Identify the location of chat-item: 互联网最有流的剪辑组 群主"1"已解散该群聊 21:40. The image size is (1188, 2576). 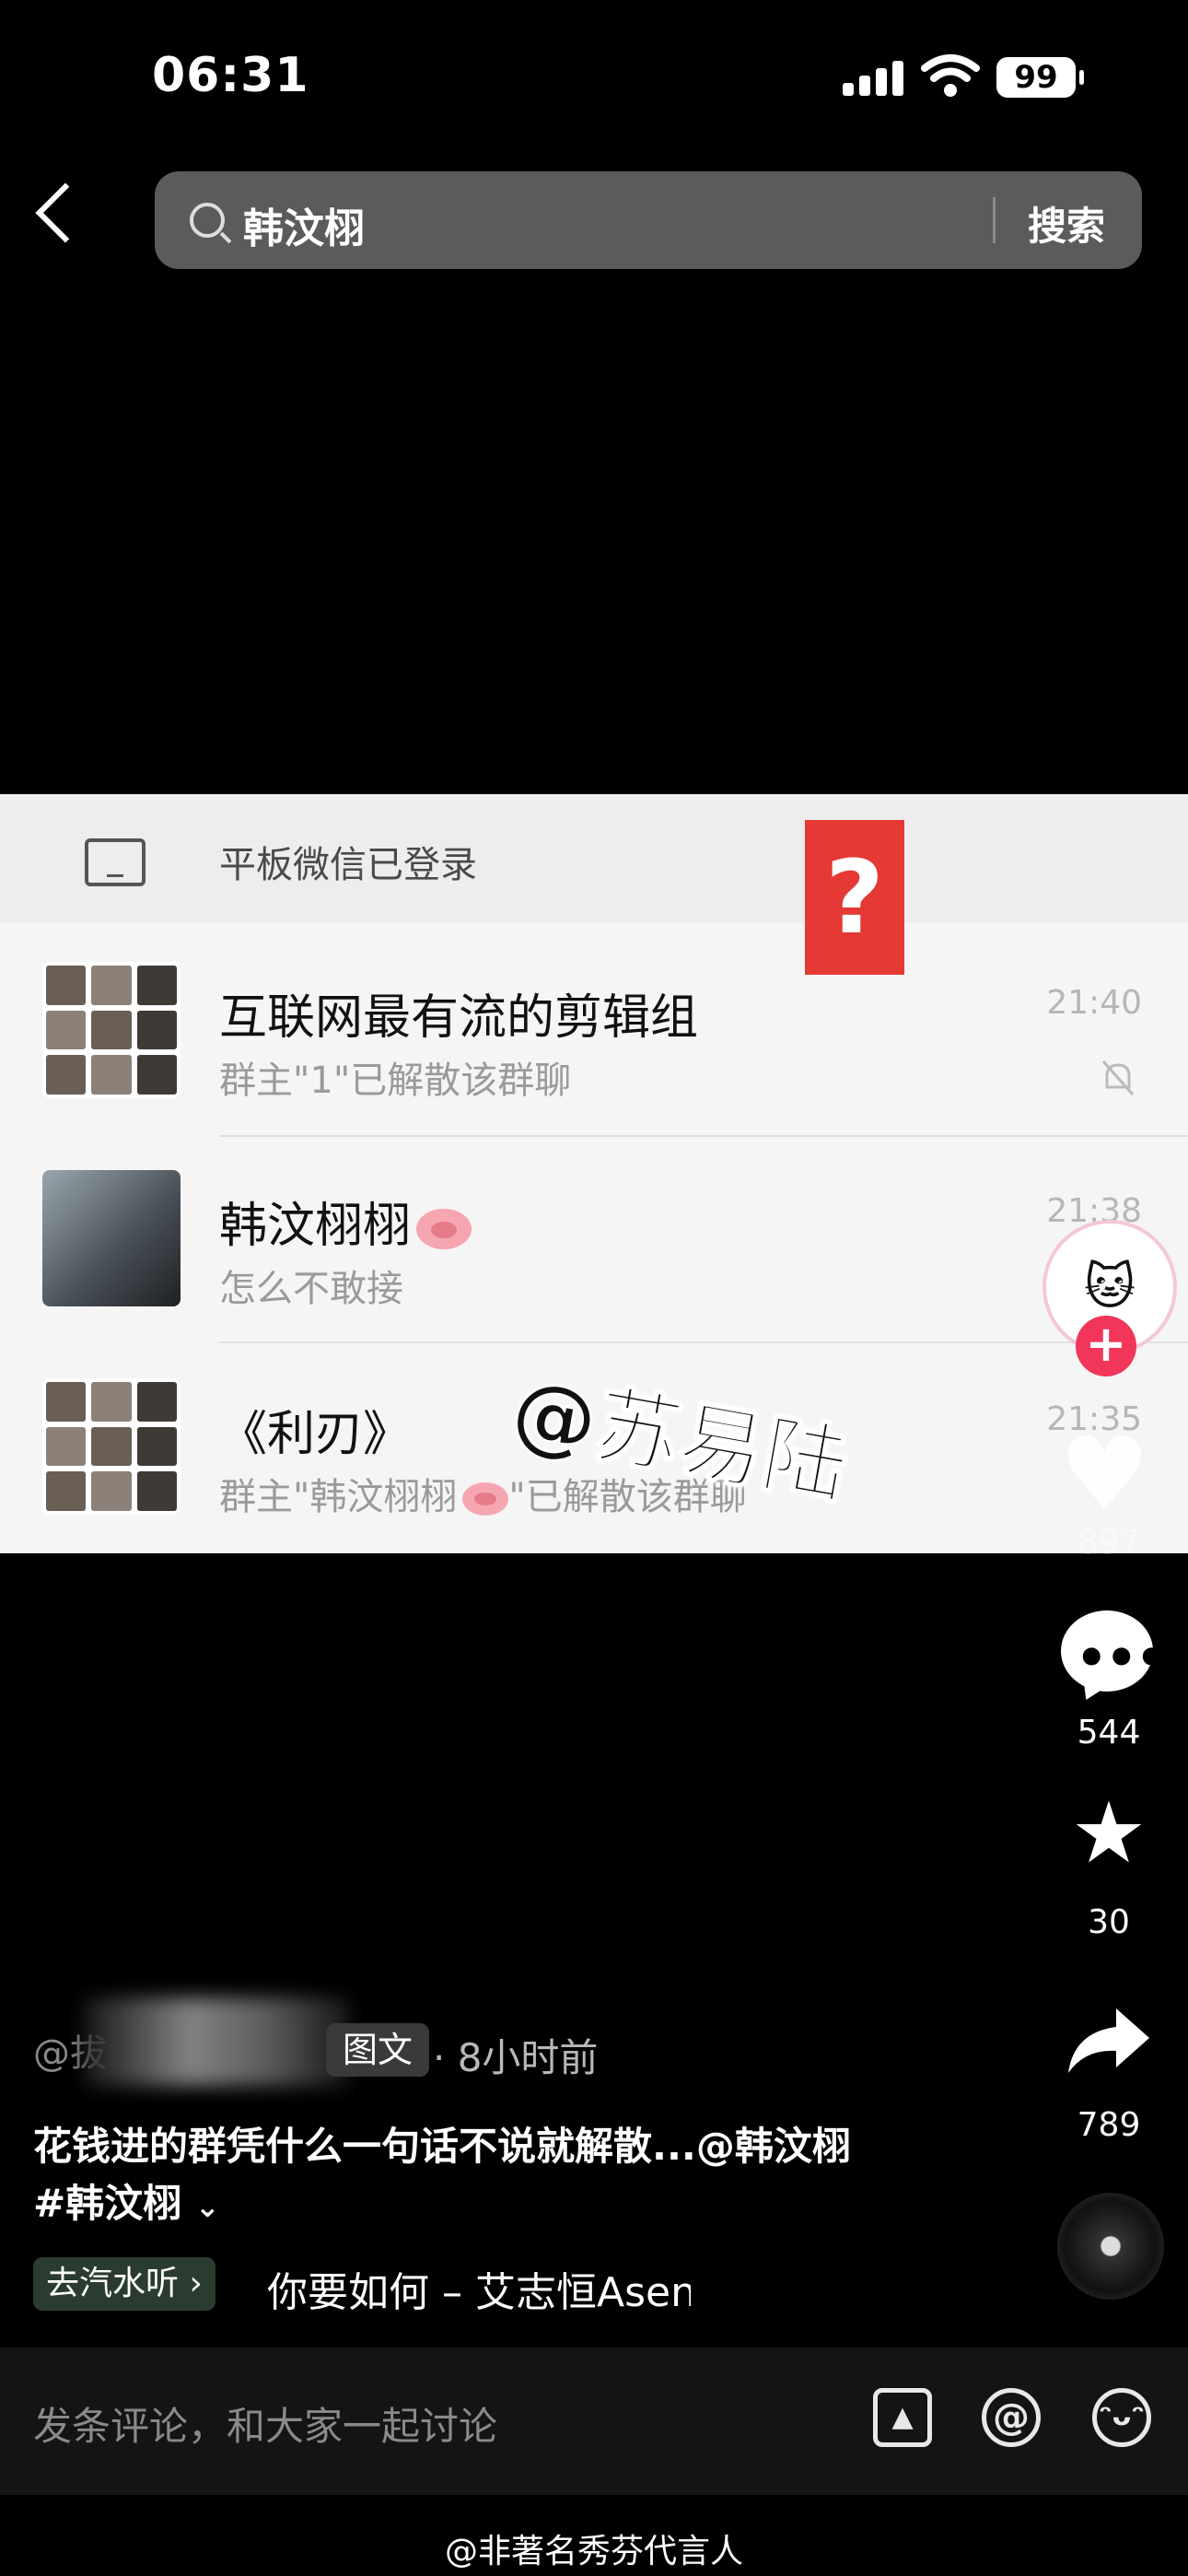
(594, 1026).